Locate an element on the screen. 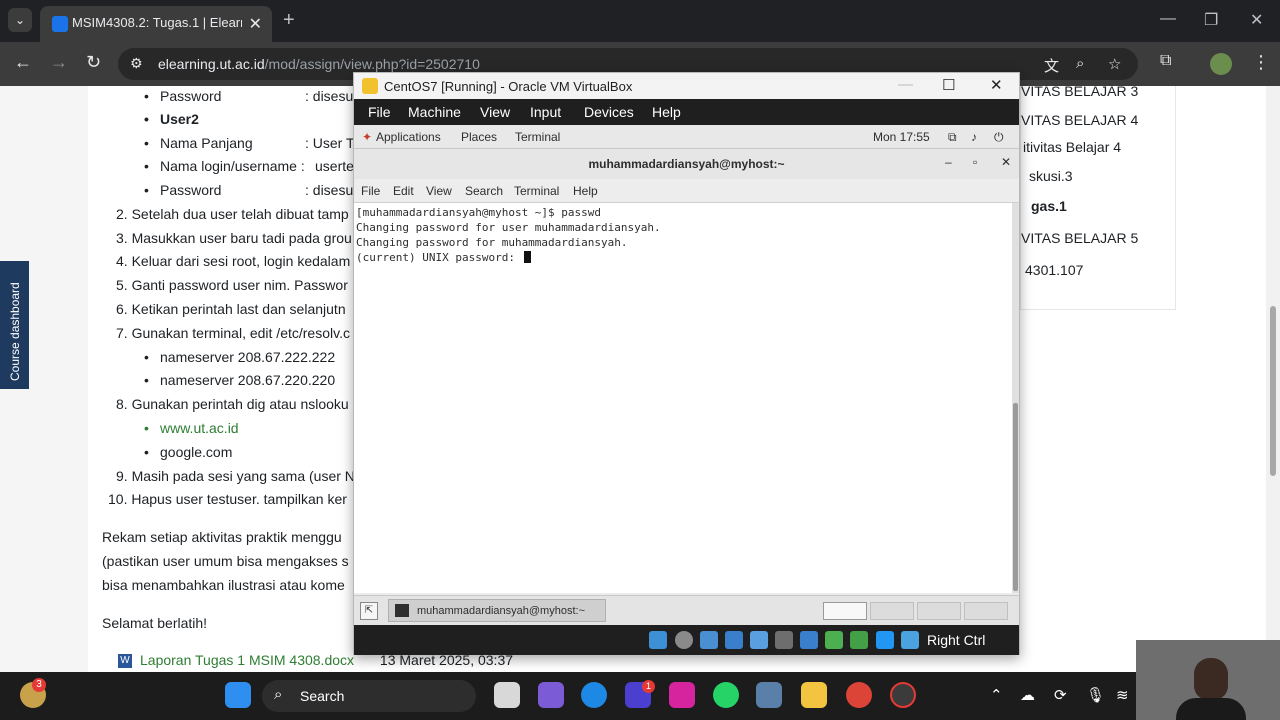  vbox-minimize-button: — is located at coordinates (905, 84).